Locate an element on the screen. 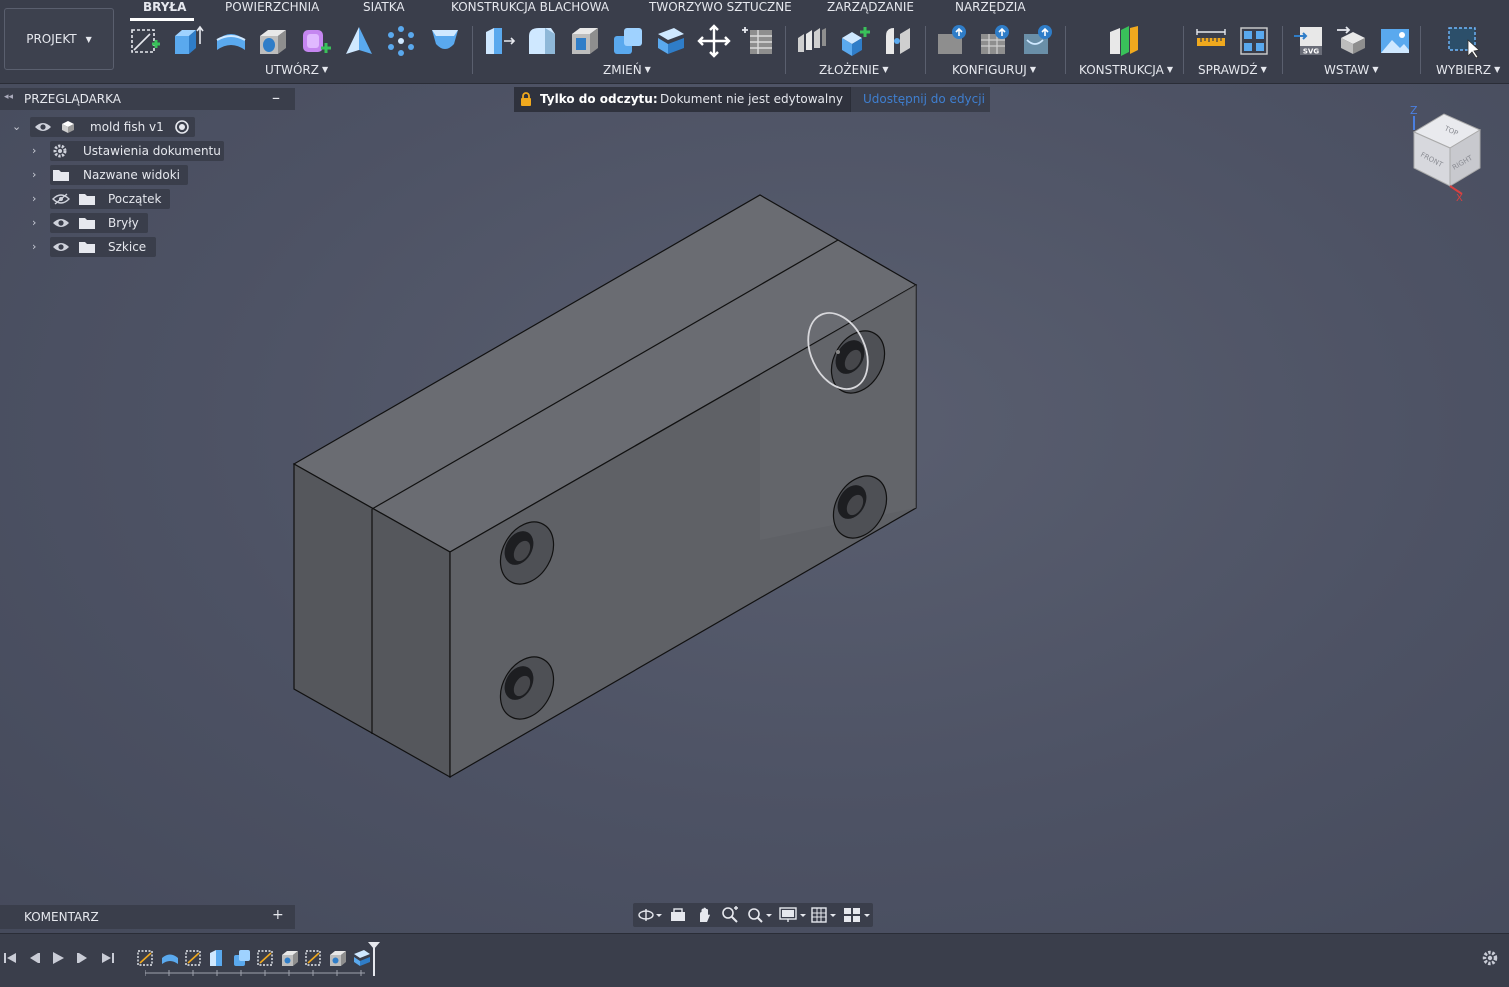 Image resolution: width=1509 pixels, height=987 pixels. component-icon is located at coordinates (68, 127).